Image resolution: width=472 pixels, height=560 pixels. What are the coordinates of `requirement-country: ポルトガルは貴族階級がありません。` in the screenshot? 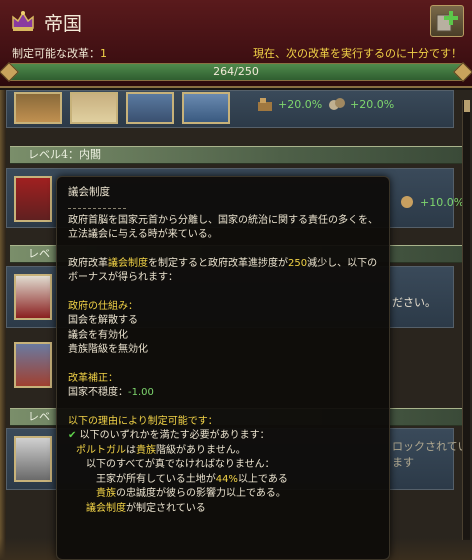 It's located at (161, 450).